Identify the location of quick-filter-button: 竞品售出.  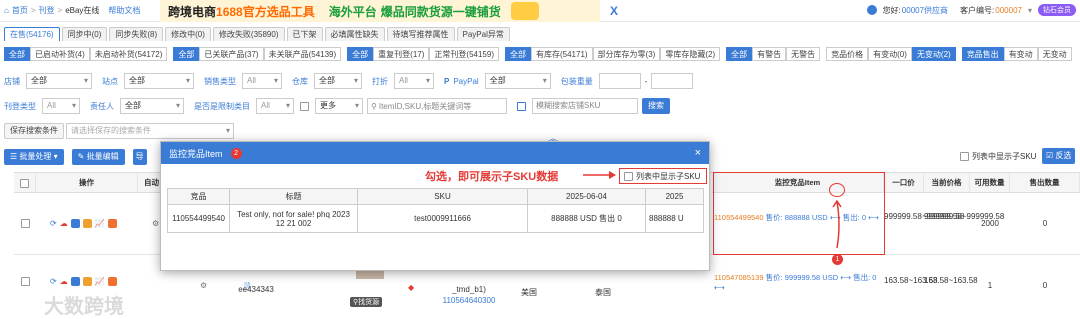
(982, 54).